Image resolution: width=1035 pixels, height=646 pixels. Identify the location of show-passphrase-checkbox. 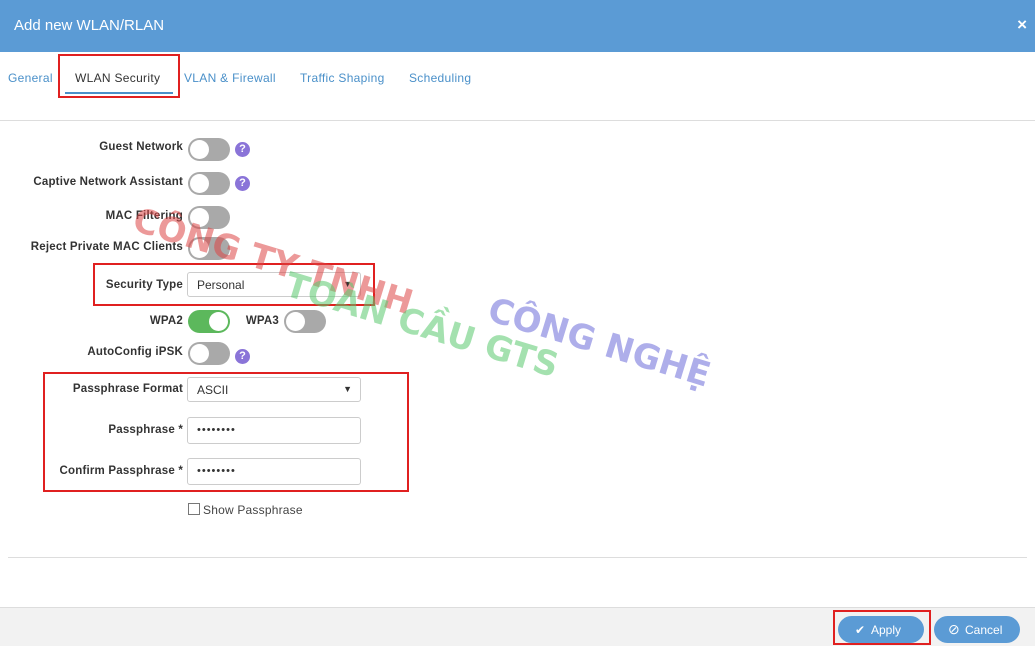
(194, 509).